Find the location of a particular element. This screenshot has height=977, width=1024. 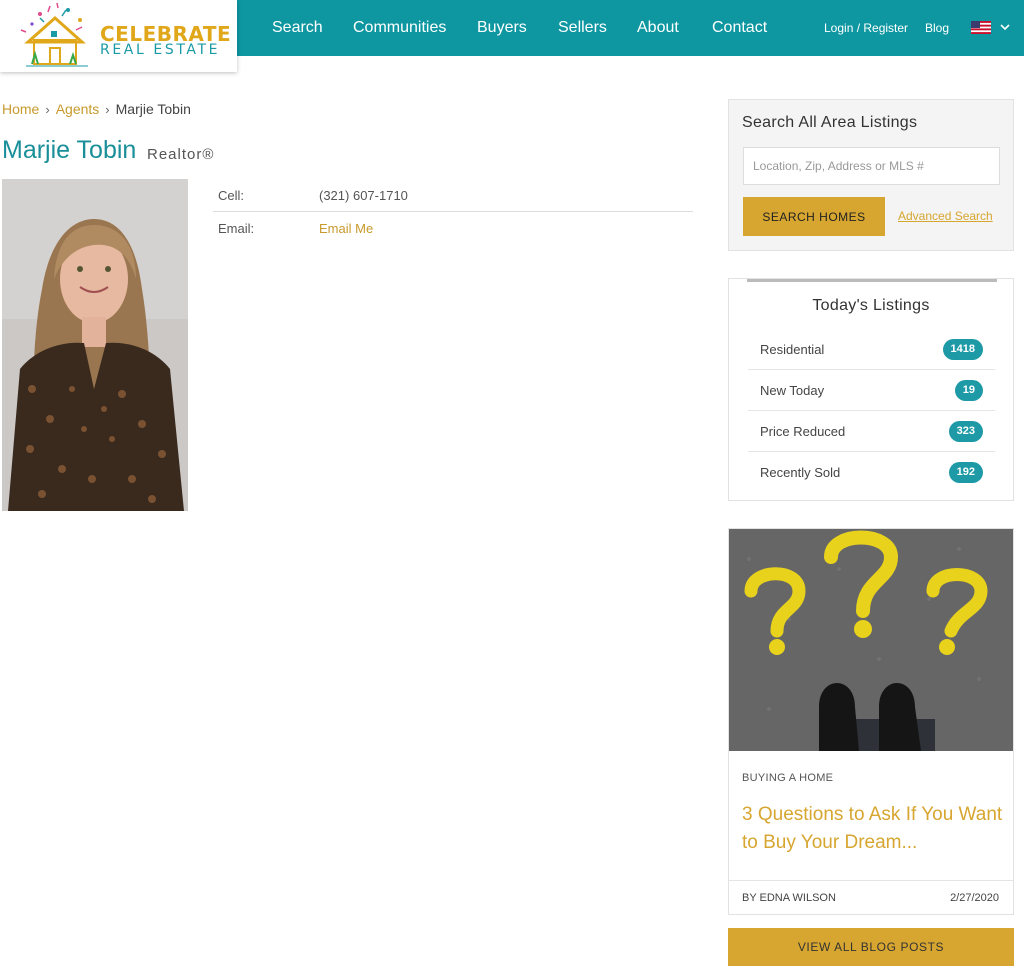

listings-title: Today's Listings is located at coordinates (871, 305).